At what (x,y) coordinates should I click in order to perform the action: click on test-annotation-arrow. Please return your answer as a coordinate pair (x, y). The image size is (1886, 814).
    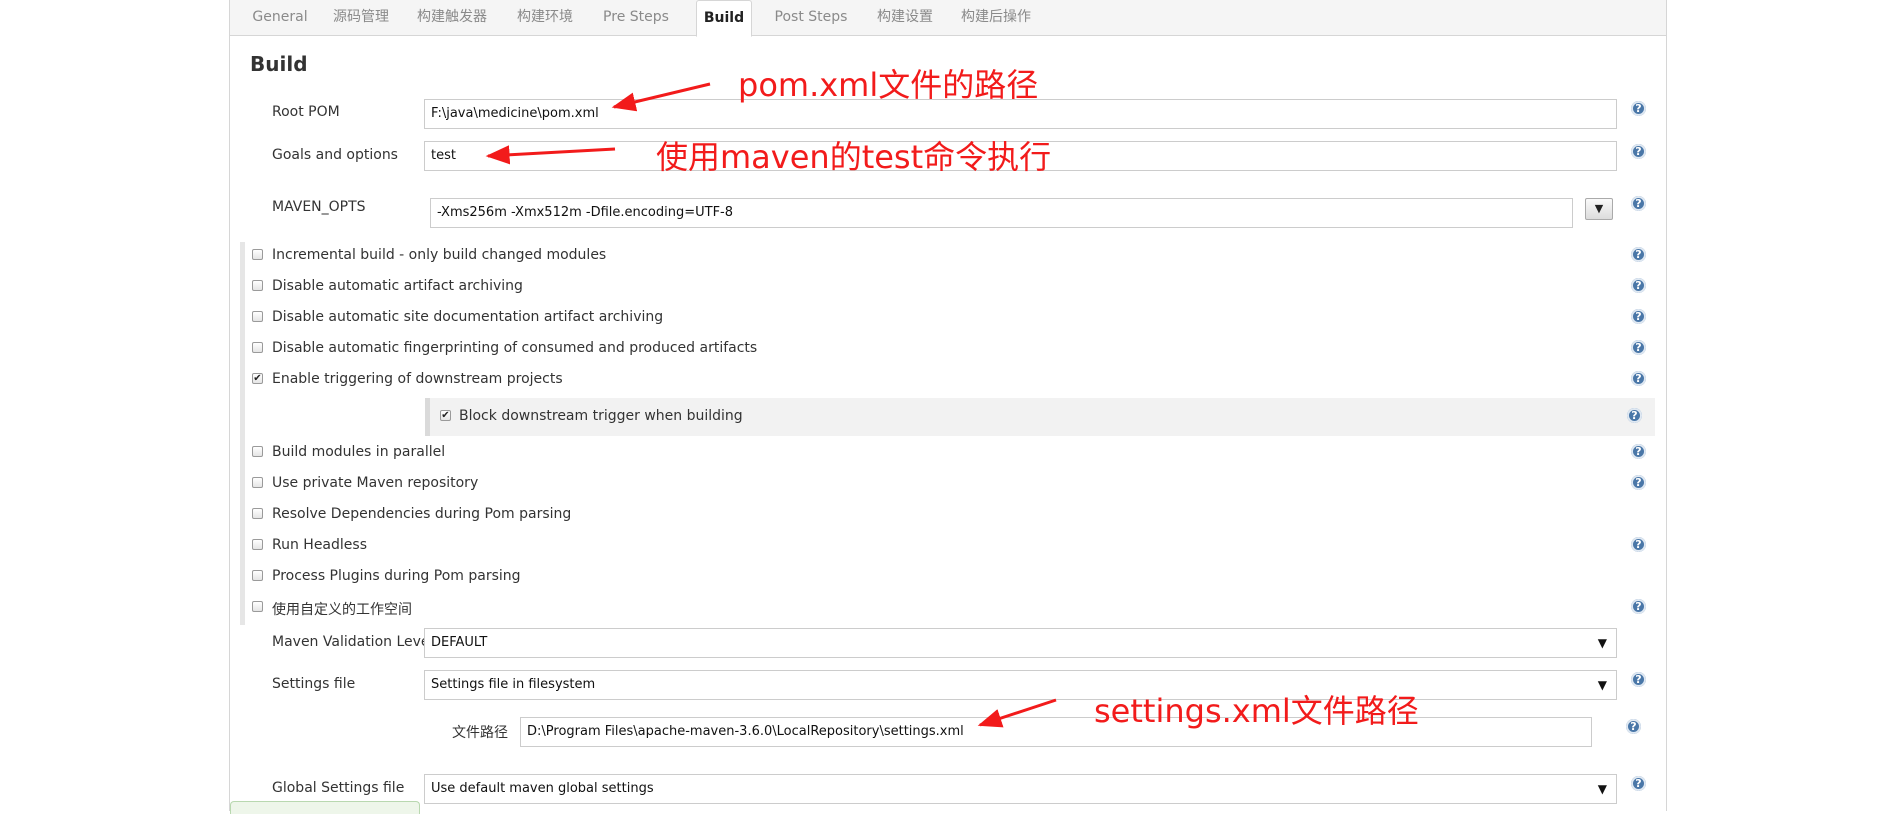
    Looking at the image, I should click on (550, 155).